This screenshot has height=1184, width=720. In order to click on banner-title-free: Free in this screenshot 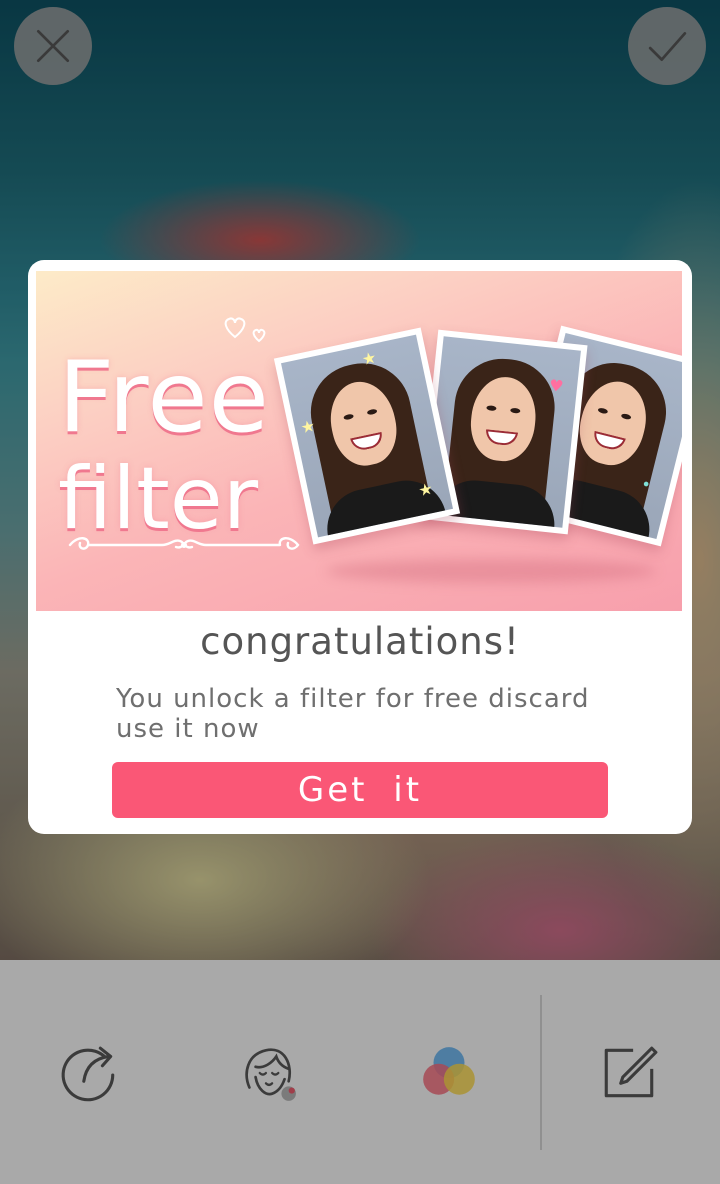, I will do `click(164, 398)`.